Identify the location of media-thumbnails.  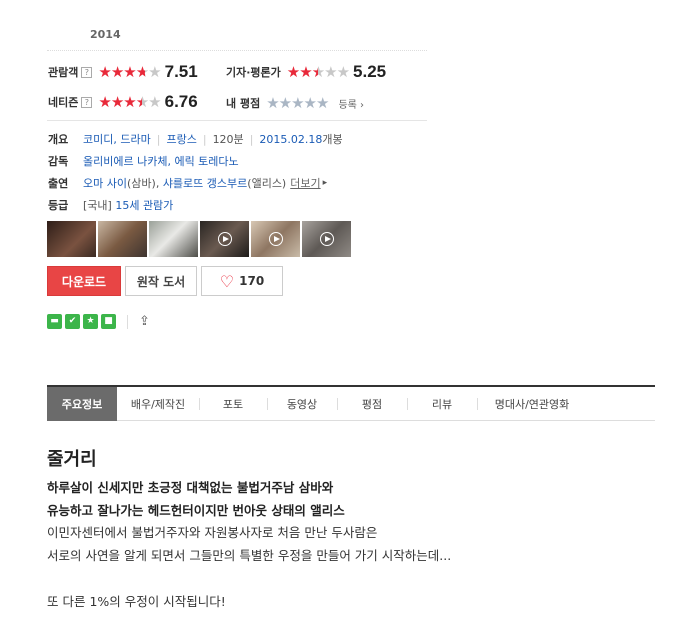
(199, 239).